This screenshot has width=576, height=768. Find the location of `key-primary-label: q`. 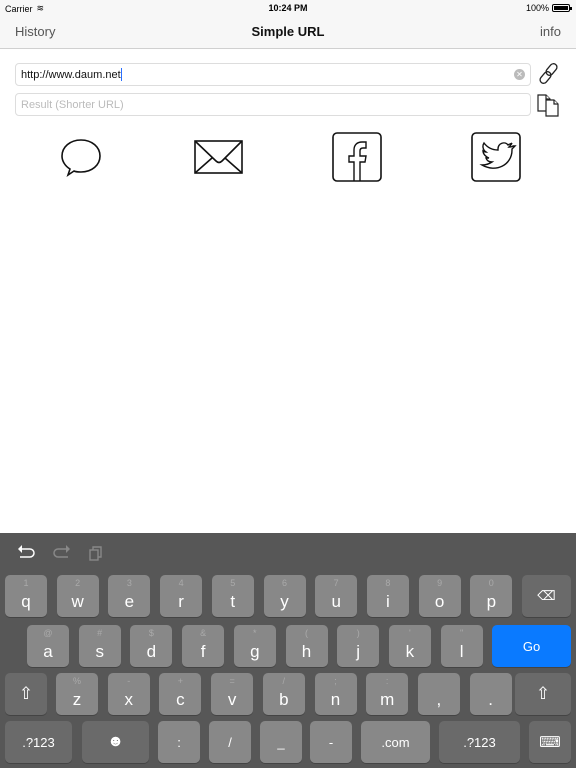

key-primary-label: q is located at coordinates (26, 601).